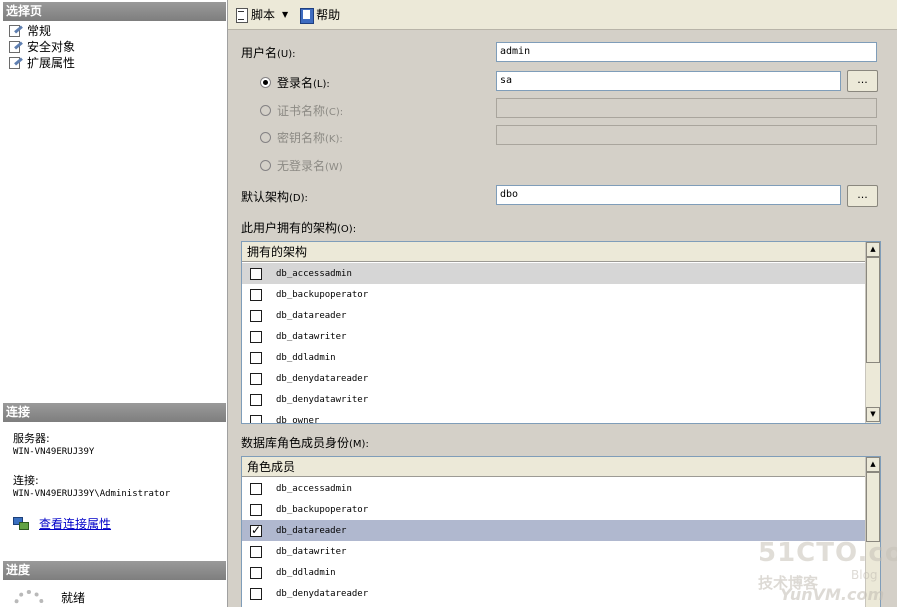 This screenshot has width=897, height=607. I want to click on username-label: 用户名(U):, so click(268, 54).